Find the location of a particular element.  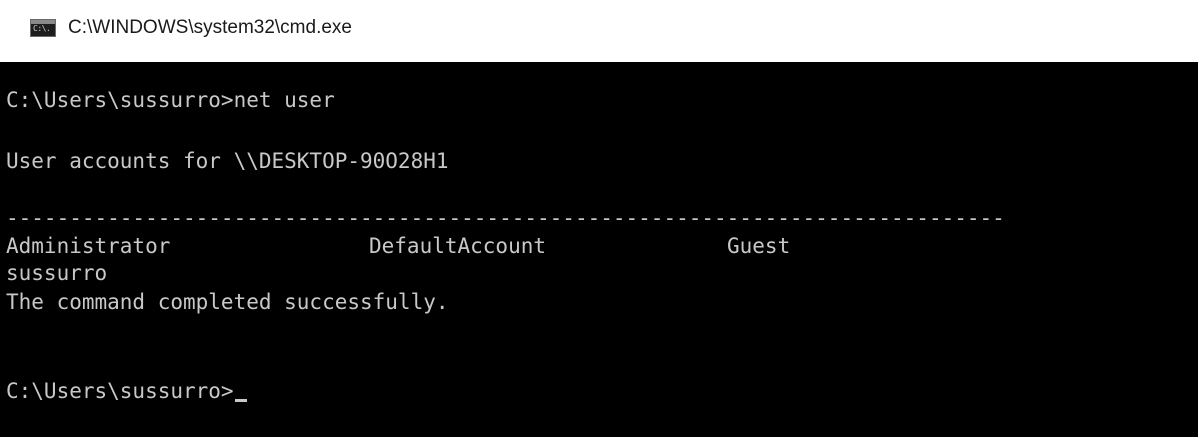

text-cursor is located at coordinates (240, 400).